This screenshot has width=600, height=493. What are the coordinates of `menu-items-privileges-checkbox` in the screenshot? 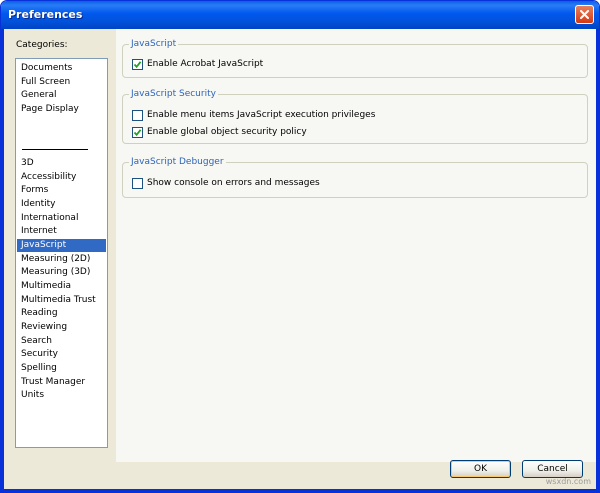 It's located at (137, 115).